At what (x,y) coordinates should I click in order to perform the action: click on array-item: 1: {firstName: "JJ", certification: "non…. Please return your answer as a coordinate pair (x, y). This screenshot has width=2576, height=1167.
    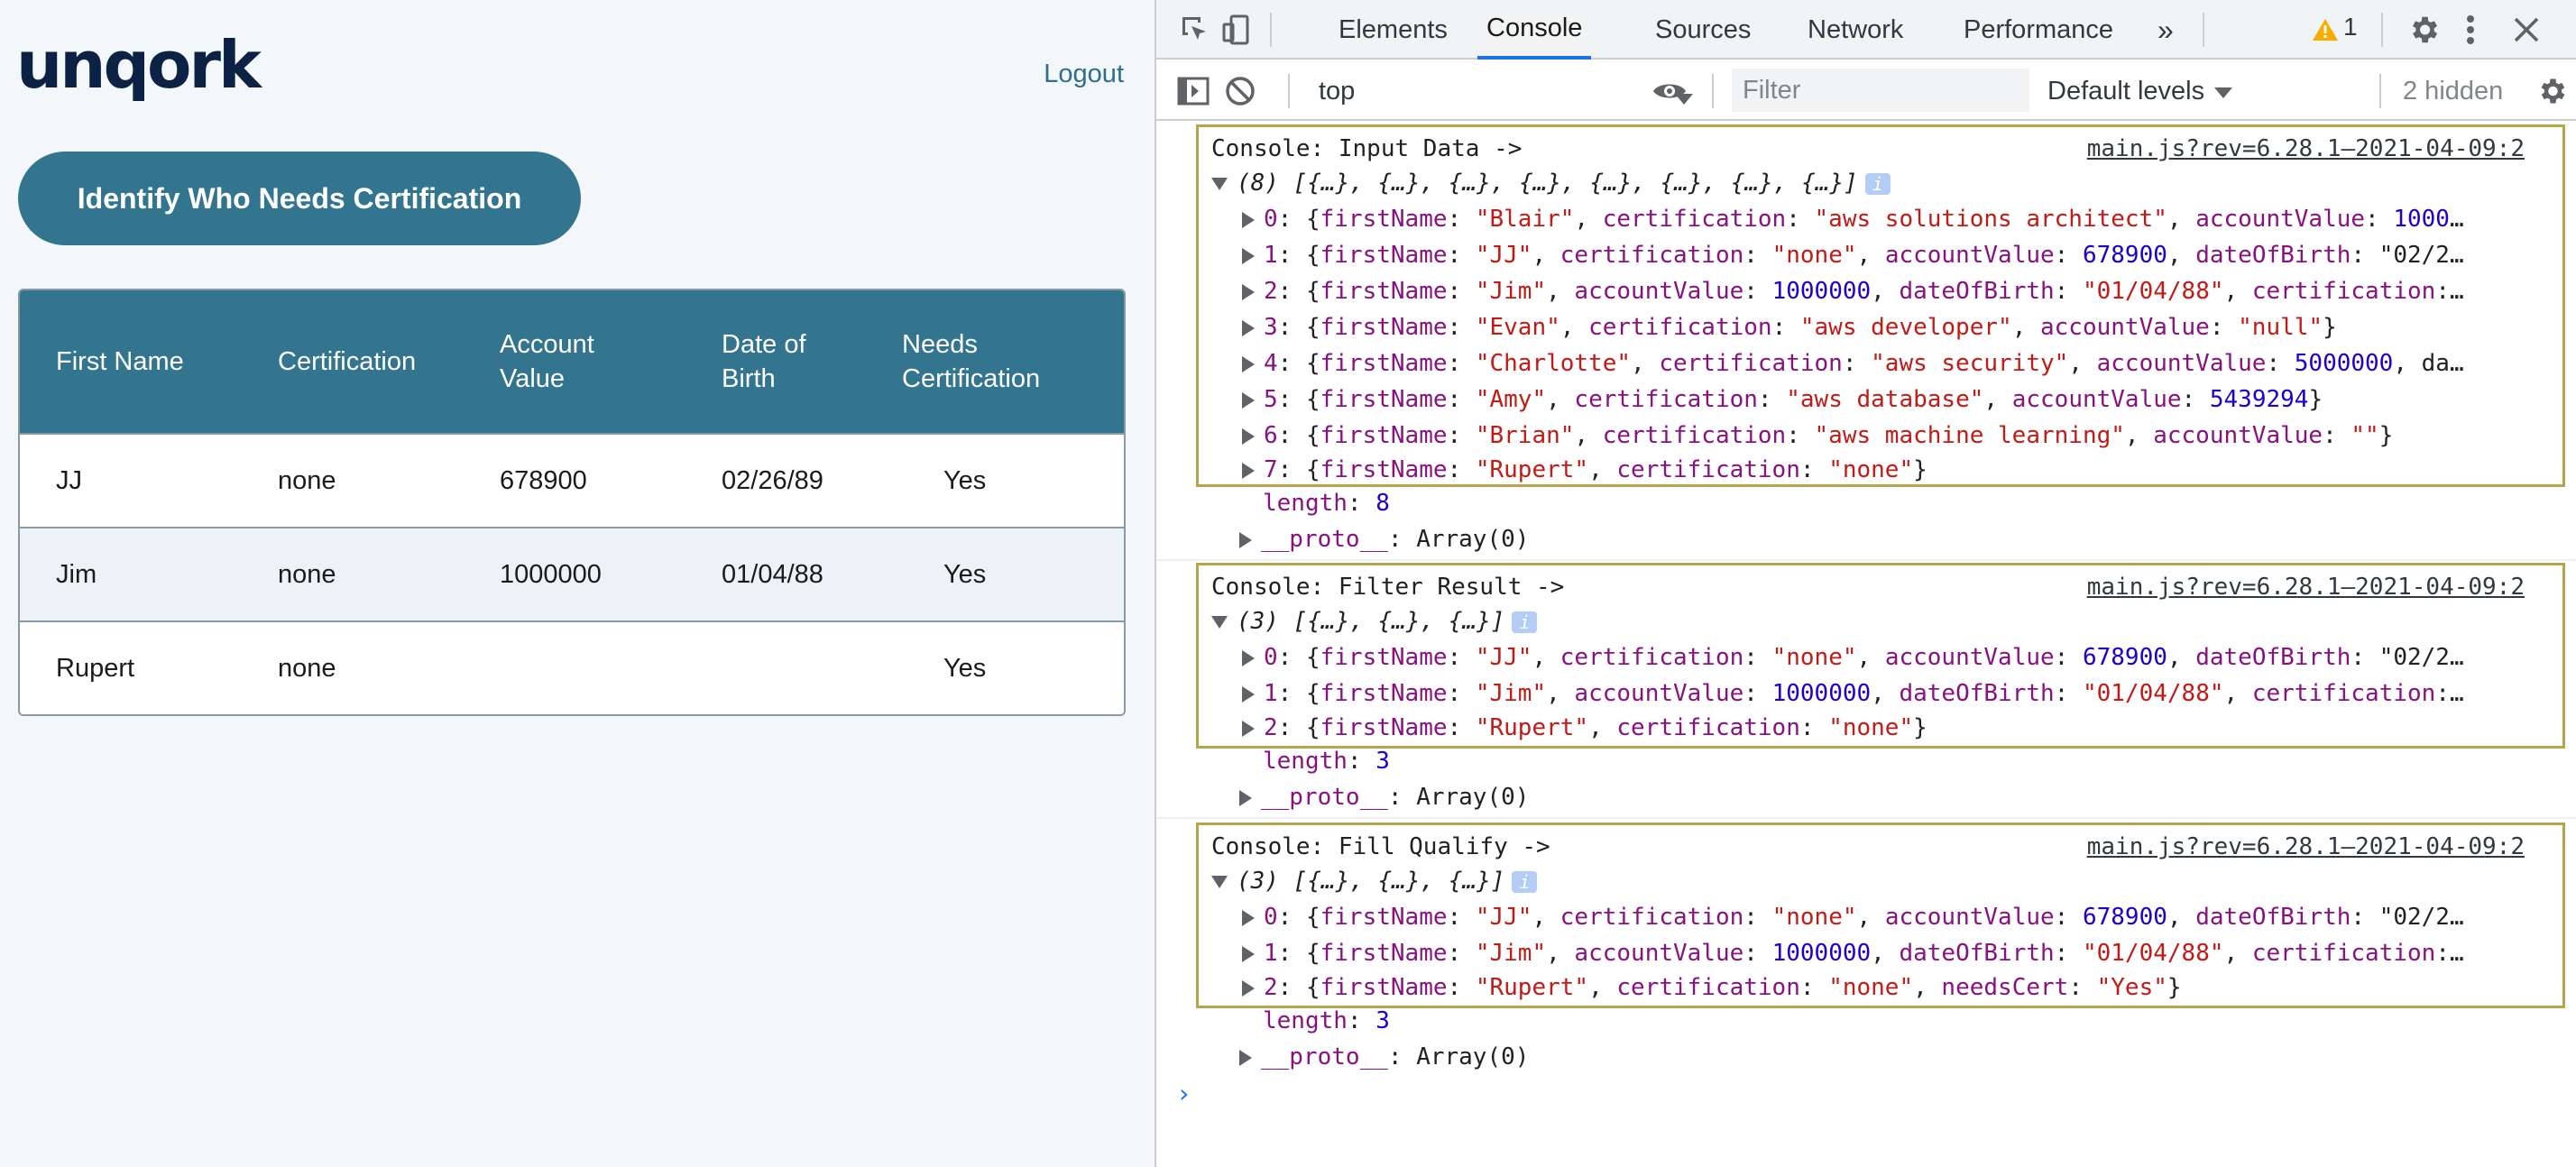
    Looking at the image, I should click on (1903, 255).